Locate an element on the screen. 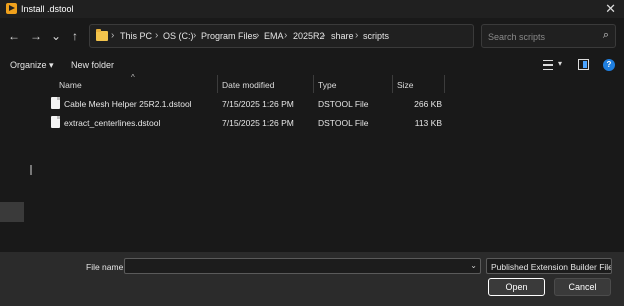 This screenshot has height=306, width=624. breadcrumb-program-files: Program Files is located at coordinates (229, 36).